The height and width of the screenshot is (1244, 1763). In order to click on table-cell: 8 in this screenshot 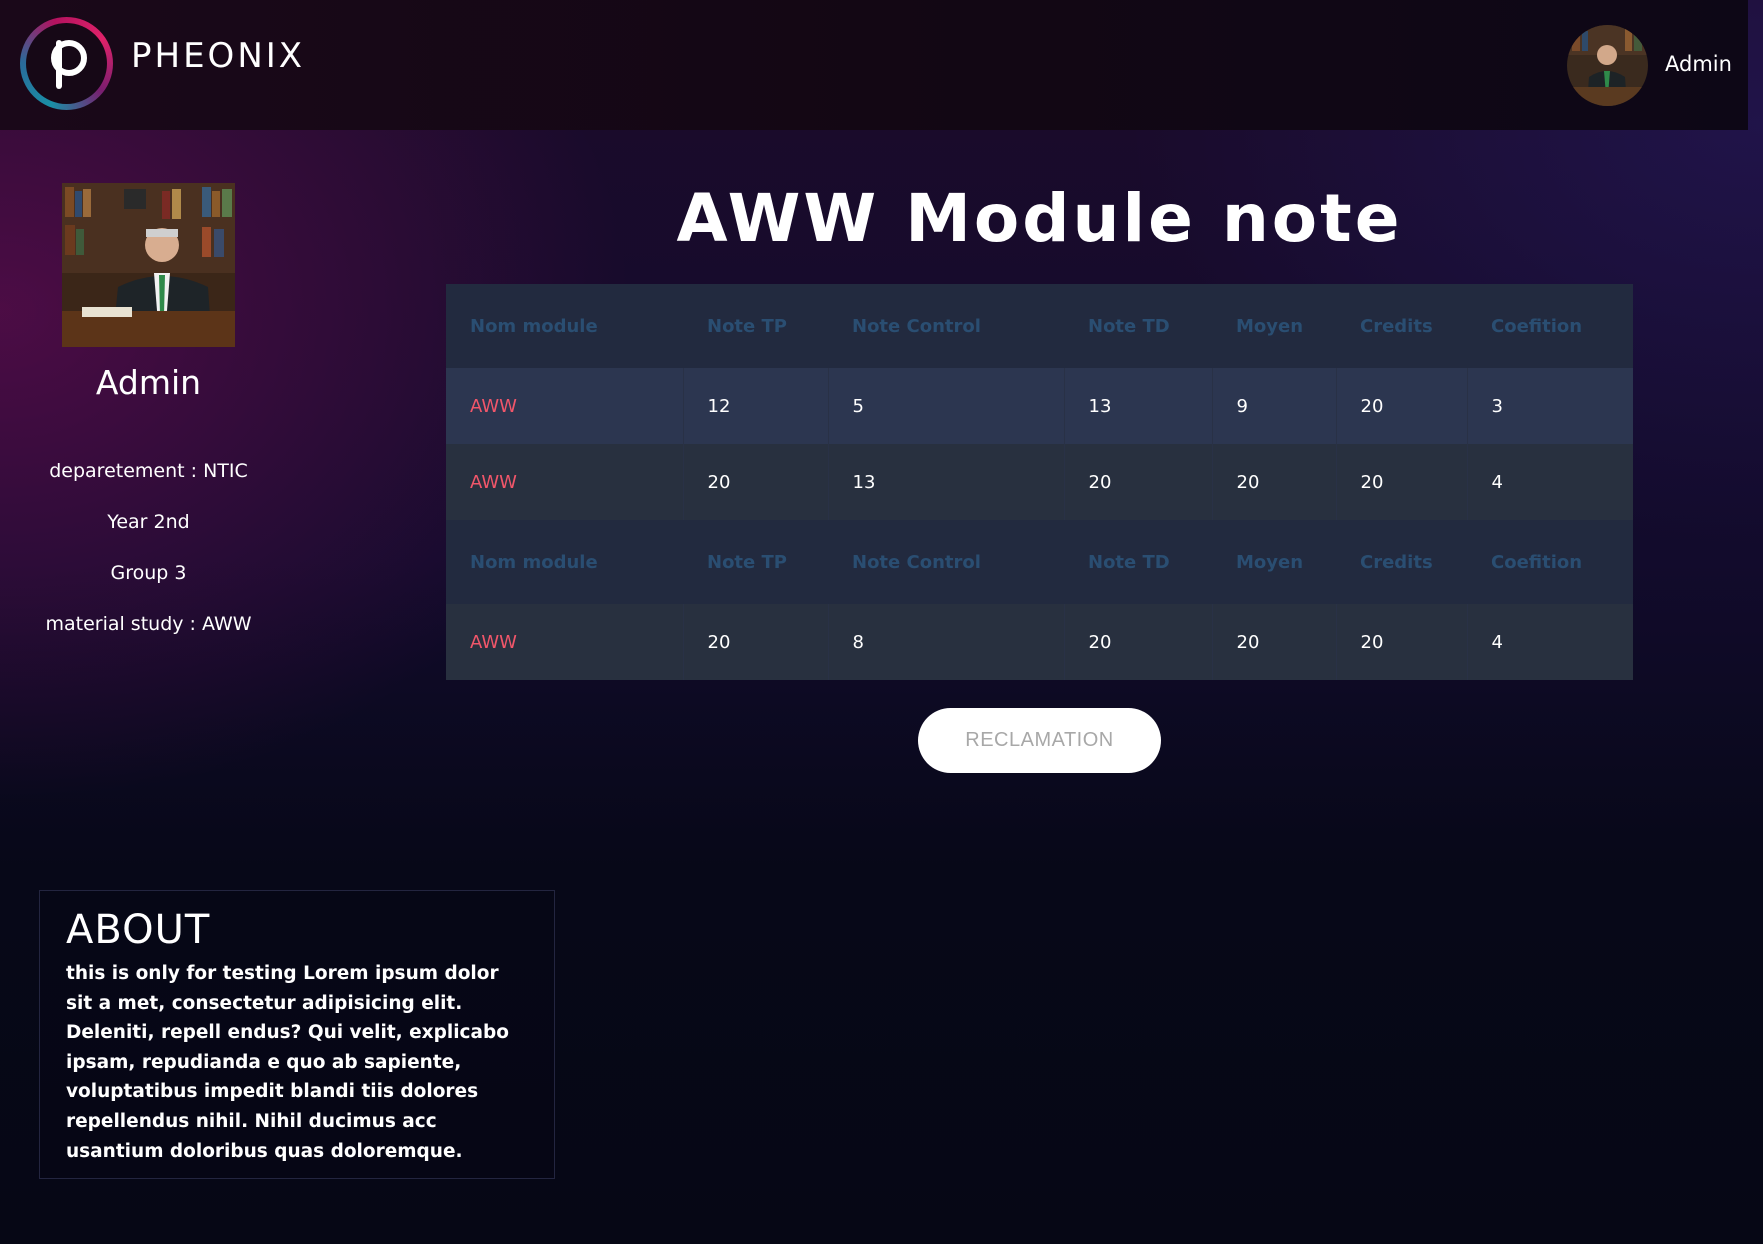, I will do `click(946, 642)`.